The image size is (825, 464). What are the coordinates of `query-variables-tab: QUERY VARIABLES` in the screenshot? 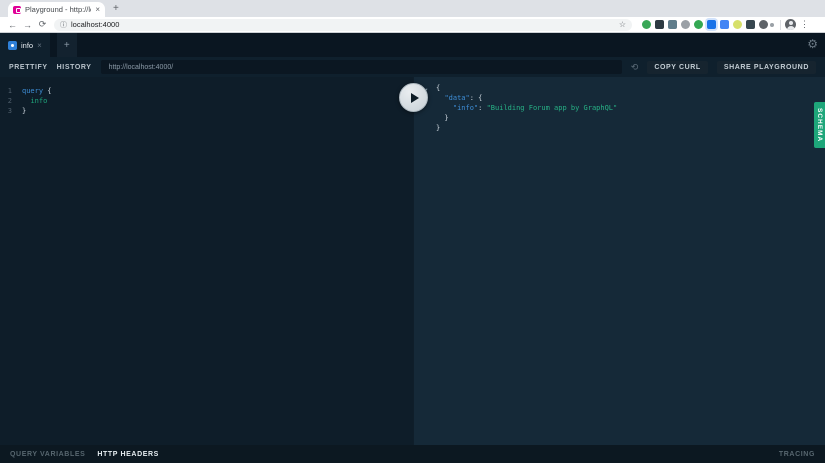 It's located at (47, 454).